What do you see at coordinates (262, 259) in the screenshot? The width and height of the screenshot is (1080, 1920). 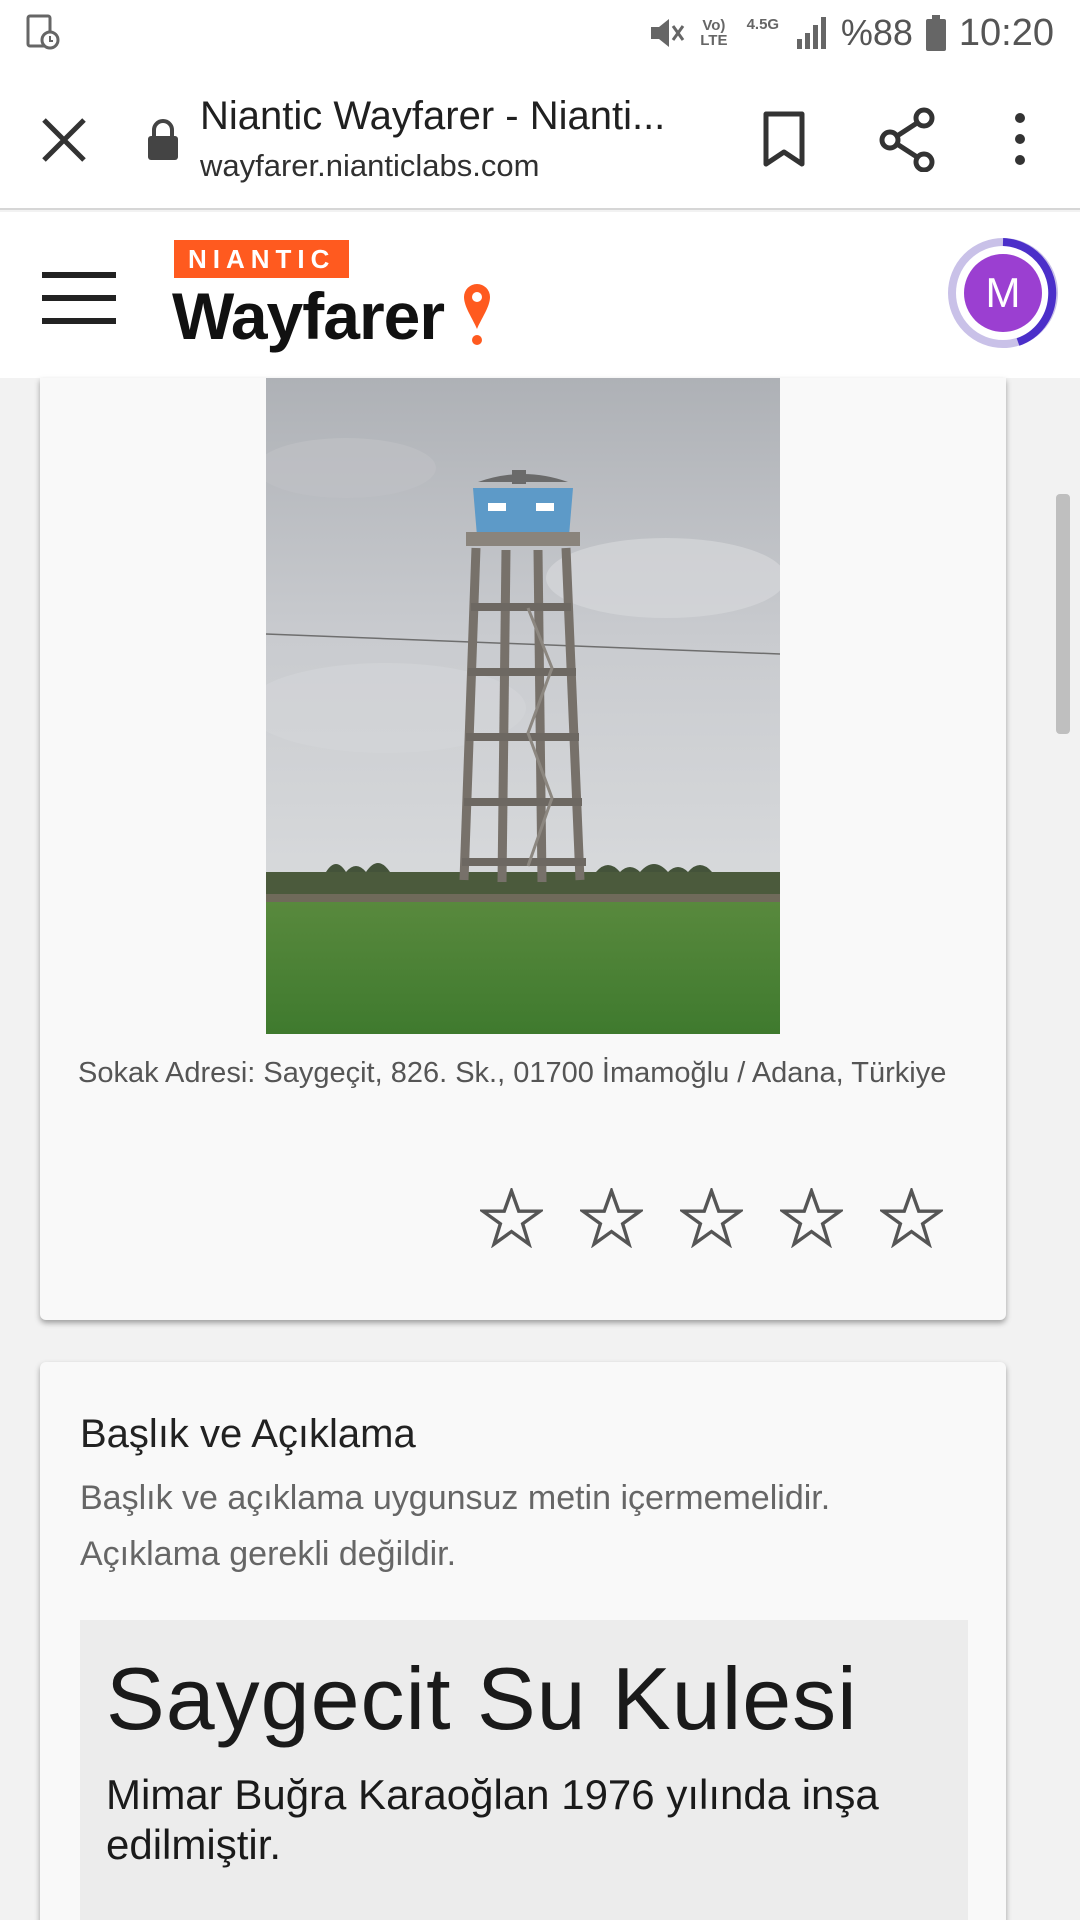 I see `niantic-logo: NIANTIC` at bounding box center [262, 259].